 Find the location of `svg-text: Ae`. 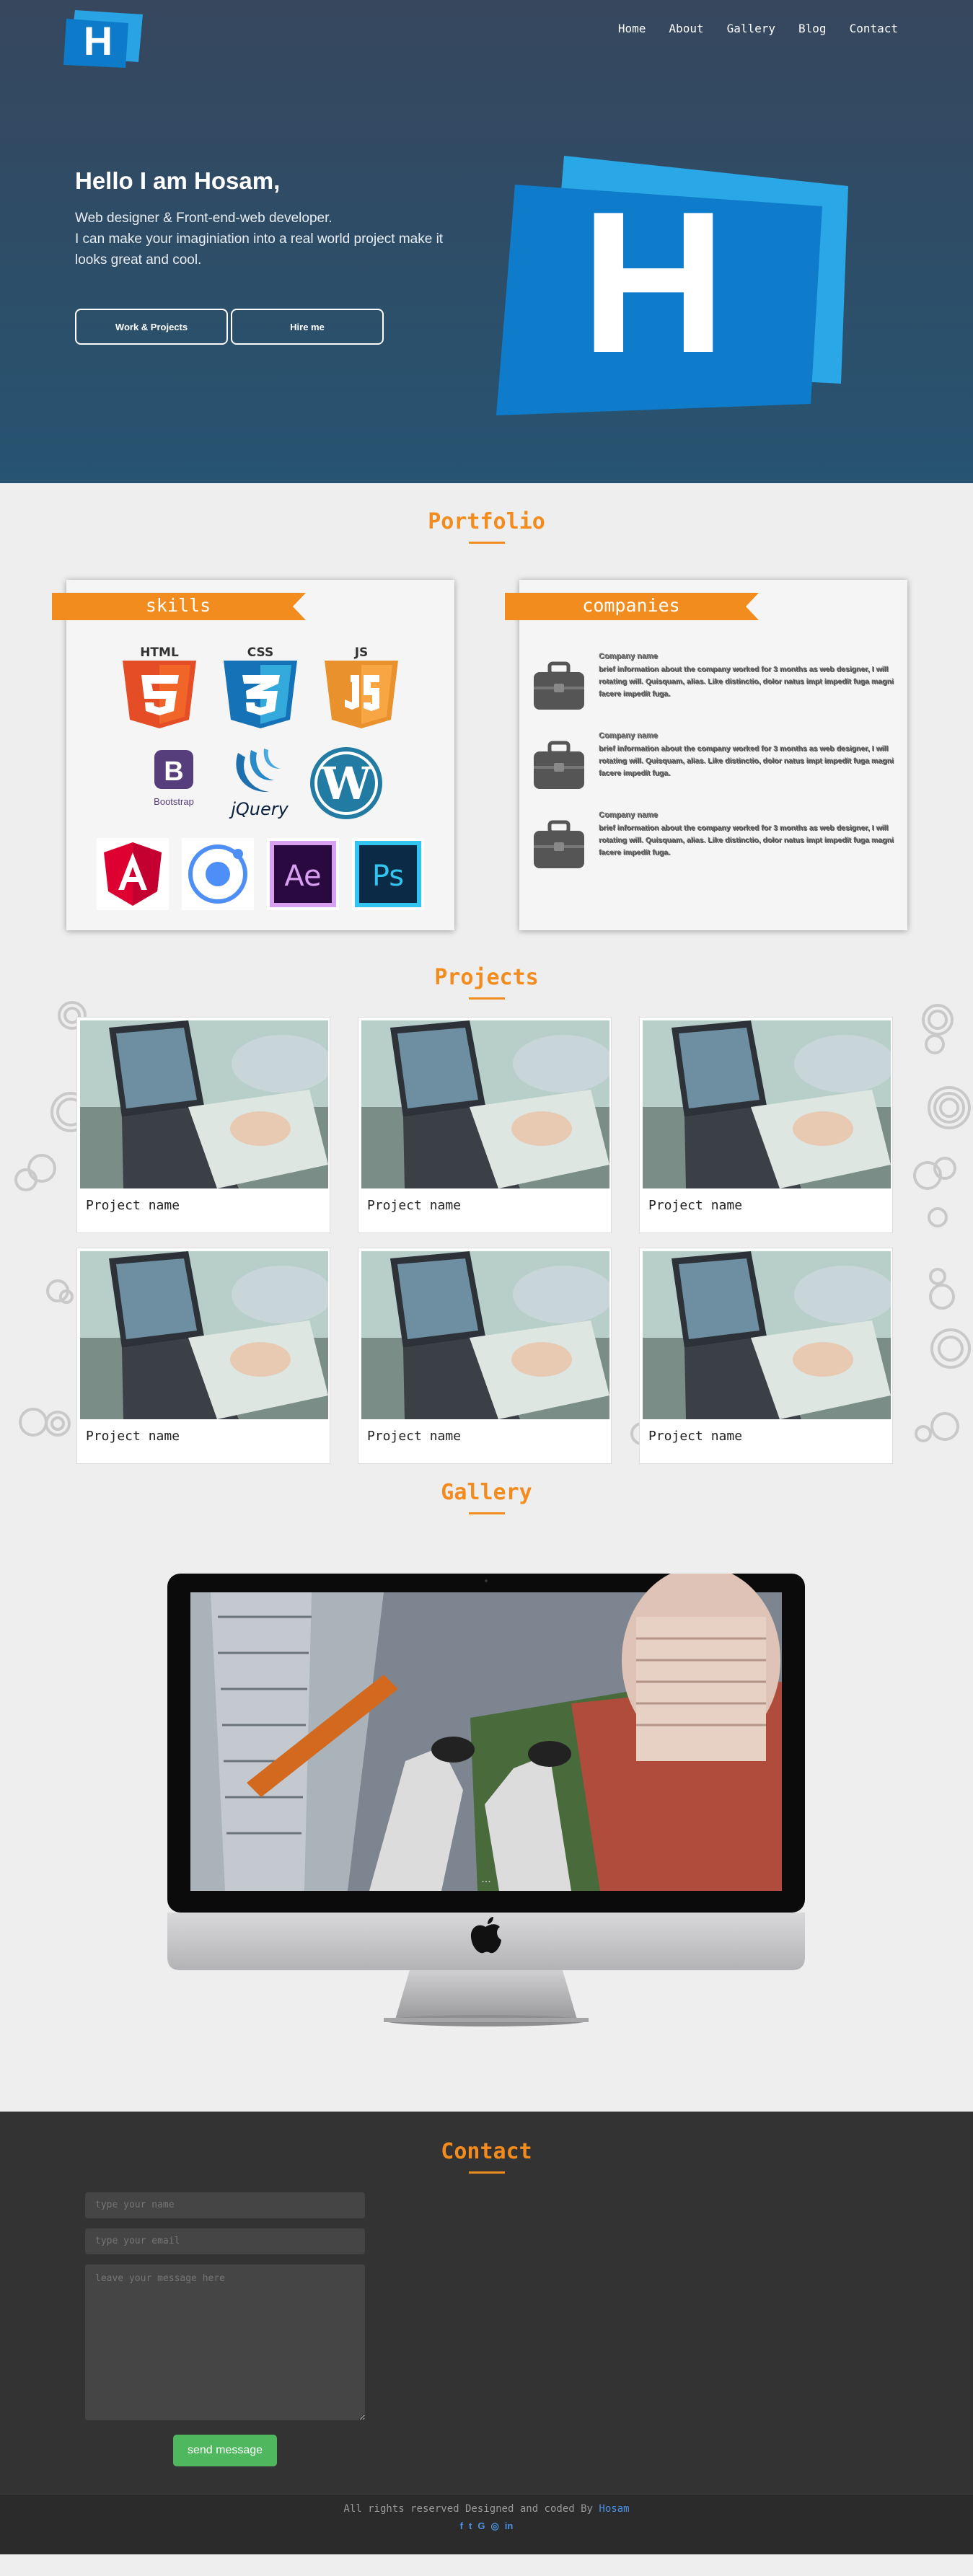

svg-text: Ae is located at coordinates (302, 876).